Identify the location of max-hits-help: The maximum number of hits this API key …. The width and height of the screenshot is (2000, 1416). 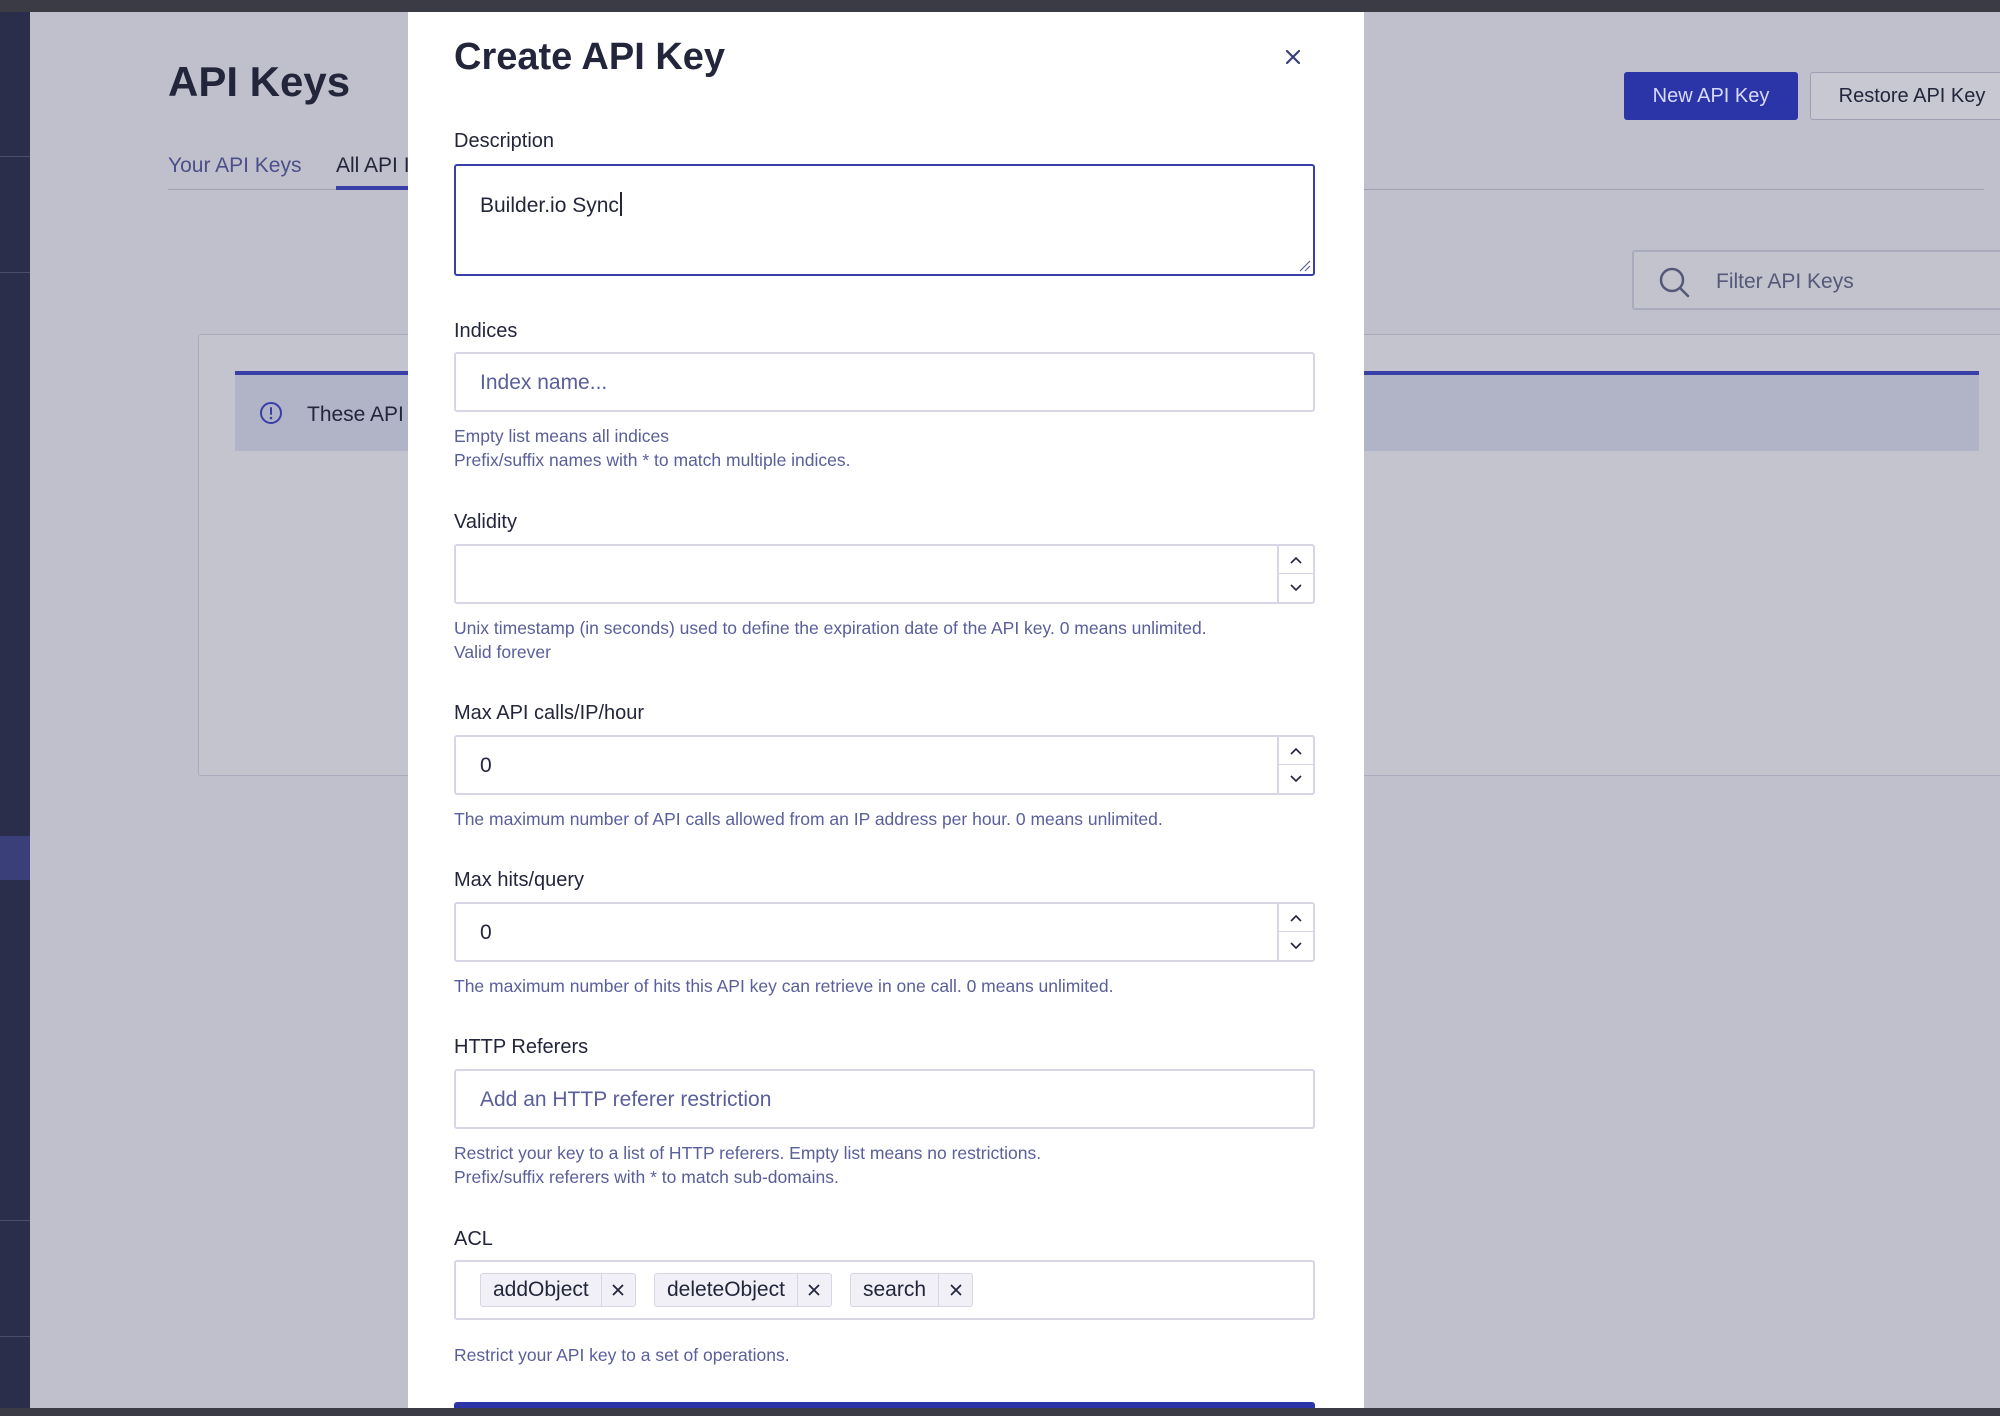
(784, 986).